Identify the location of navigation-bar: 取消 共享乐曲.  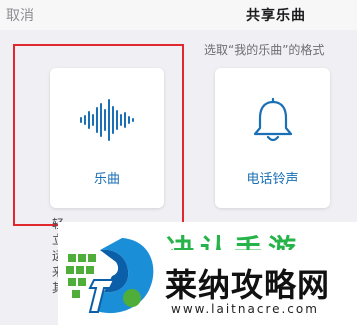
(178, 15).